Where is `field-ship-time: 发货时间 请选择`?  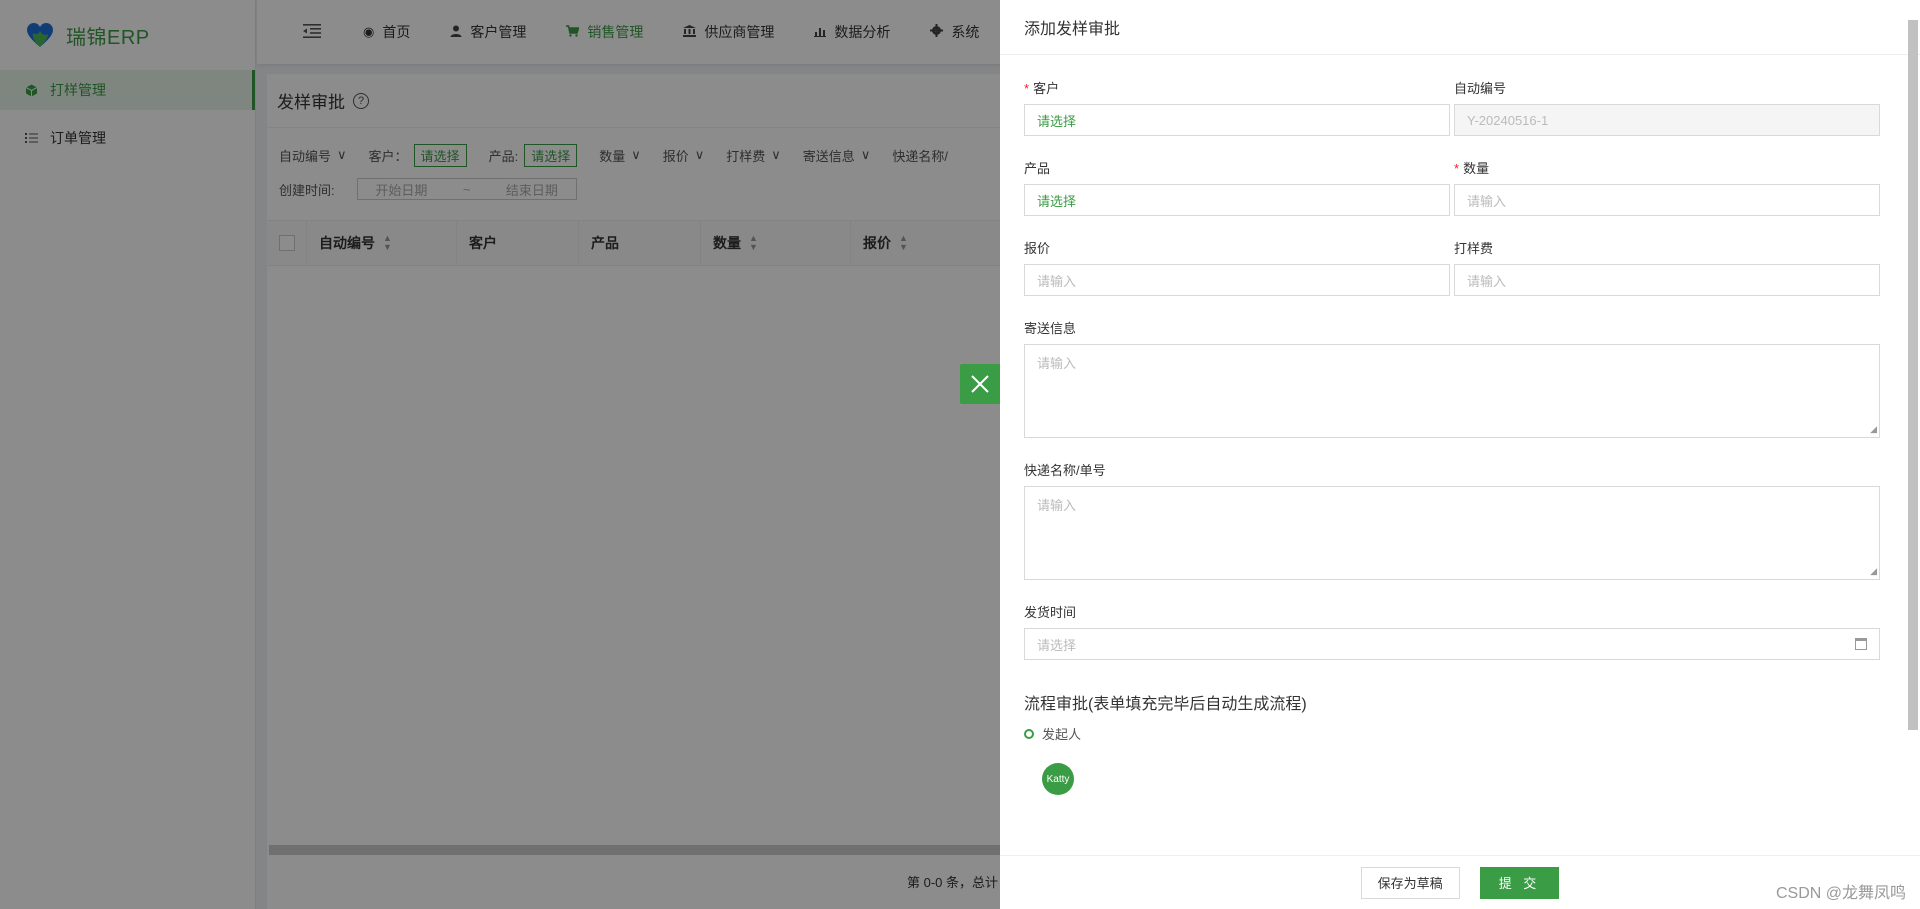
field-ship-time: 发货时间 请选择 is located at coordinates (1452, 633).